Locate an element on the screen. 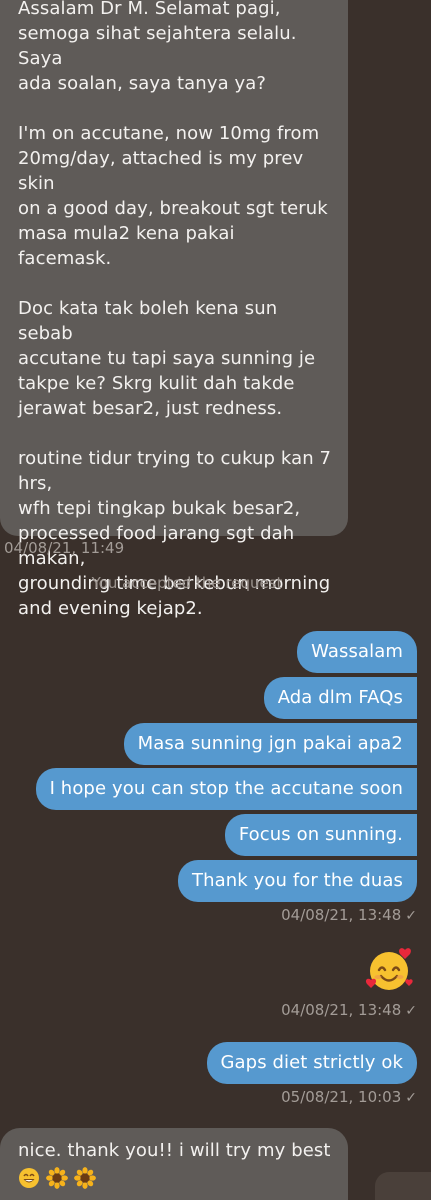  message-line: 20mg/day, attached is my prev skin is located at coordinates (161, 171).